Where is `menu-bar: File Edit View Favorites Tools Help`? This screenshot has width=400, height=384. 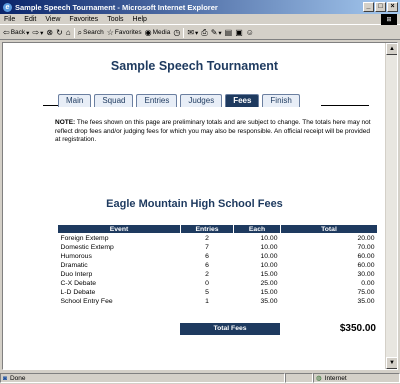 menu-bar: File Edit View Favorites Tools Help is located at coordinates (200, 19).